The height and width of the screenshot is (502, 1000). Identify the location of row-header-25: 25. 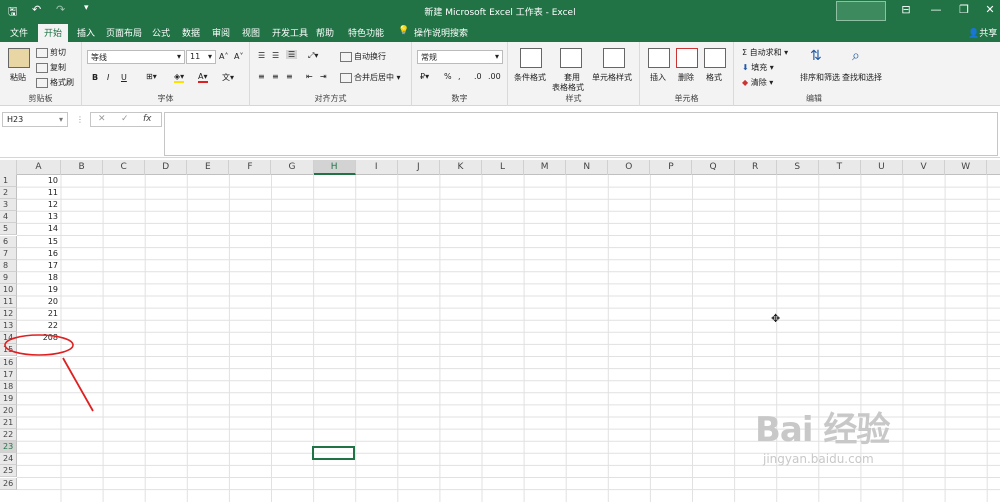
(8, 471).